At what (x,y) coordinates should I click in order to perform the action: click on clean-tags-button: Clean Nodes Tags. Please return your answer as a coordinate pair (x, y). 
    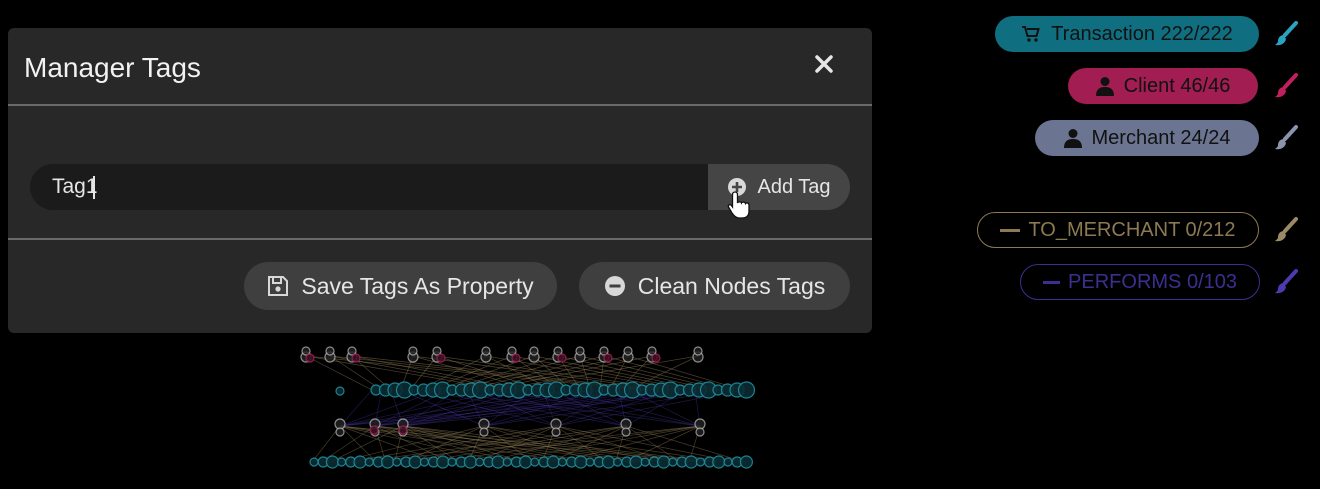
    Looking at the image, I should click on (714, 286).